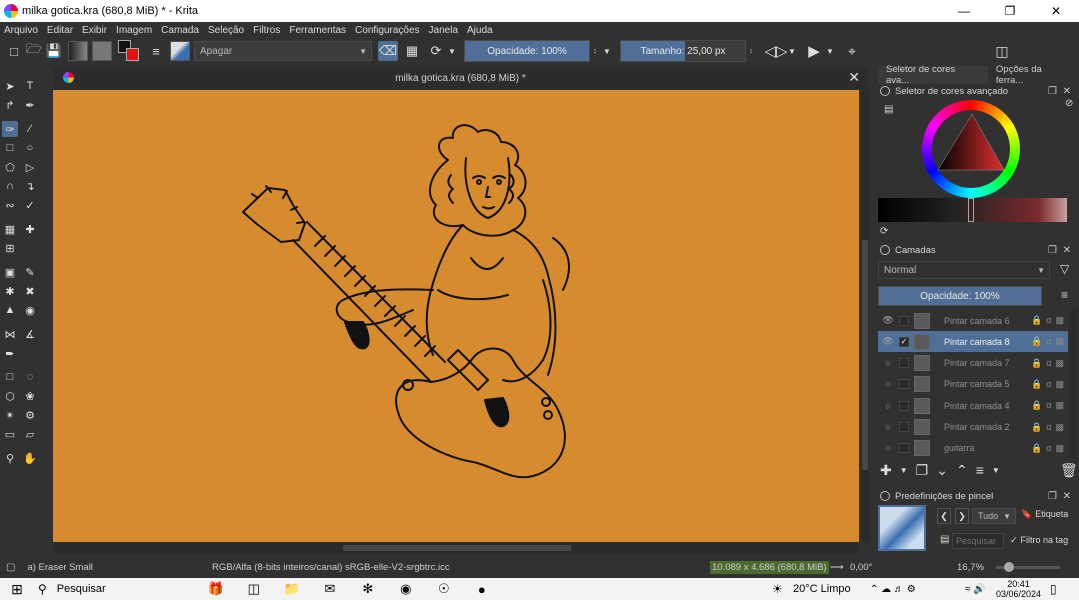  What do you see at coordinates (1028, 567) in the screenshot?
I see `zoom-slider` at bounding box center [1028, 567].